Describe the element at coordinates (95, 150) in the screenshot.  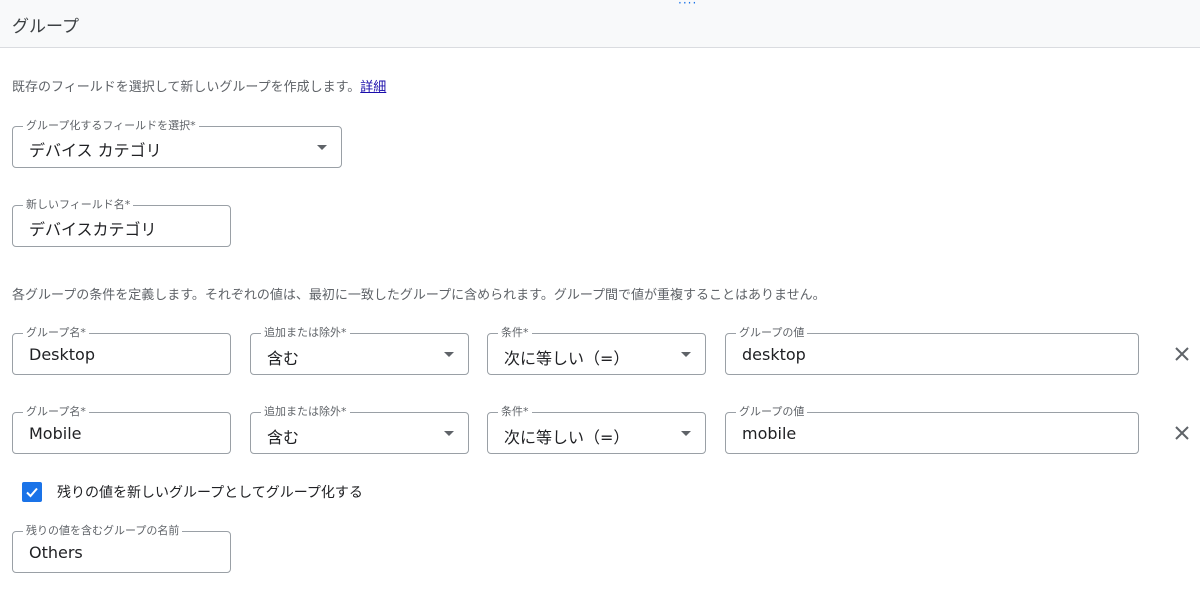
I see `group-field-value: デバイス カテゴリ` at that location.